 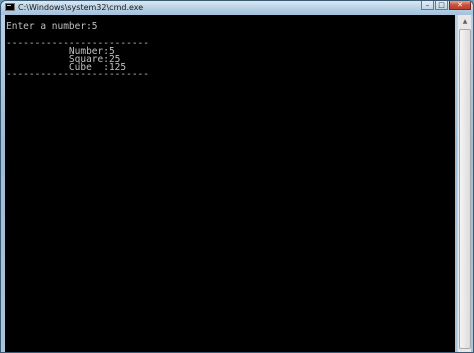 I want to click on window-controls: – □ ✕, so click(x=445, y=6).